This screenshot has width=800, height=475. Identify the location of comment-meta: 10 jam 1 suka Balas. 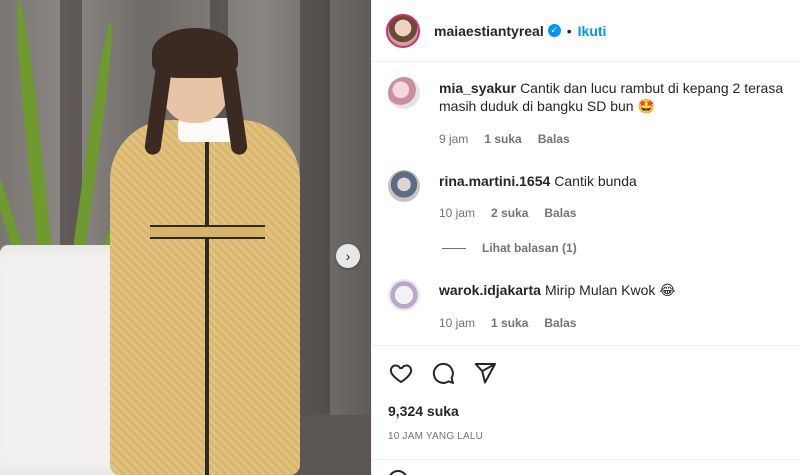
(507, 323).